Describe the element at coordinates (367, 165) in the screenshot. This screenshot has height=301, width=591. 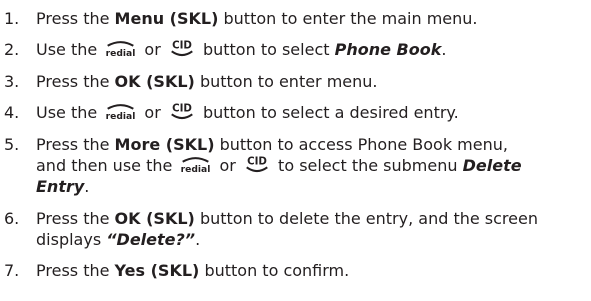
I see `step-text-run: to select the submenu` at that location.